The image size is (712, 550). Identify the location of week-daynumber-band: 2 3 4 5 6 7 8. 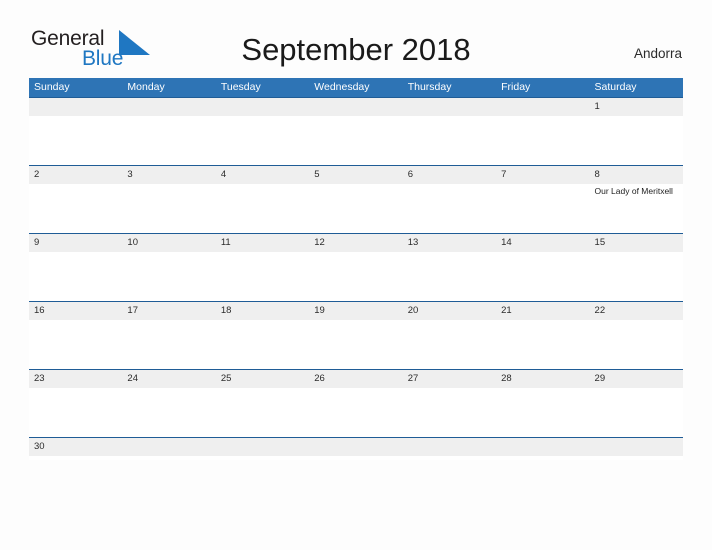
(356, 175).